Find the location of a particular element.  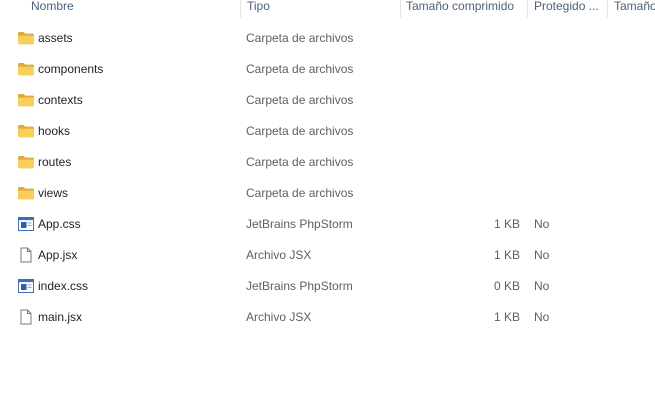

file-name: App.css is located at coordinates (59, 224).